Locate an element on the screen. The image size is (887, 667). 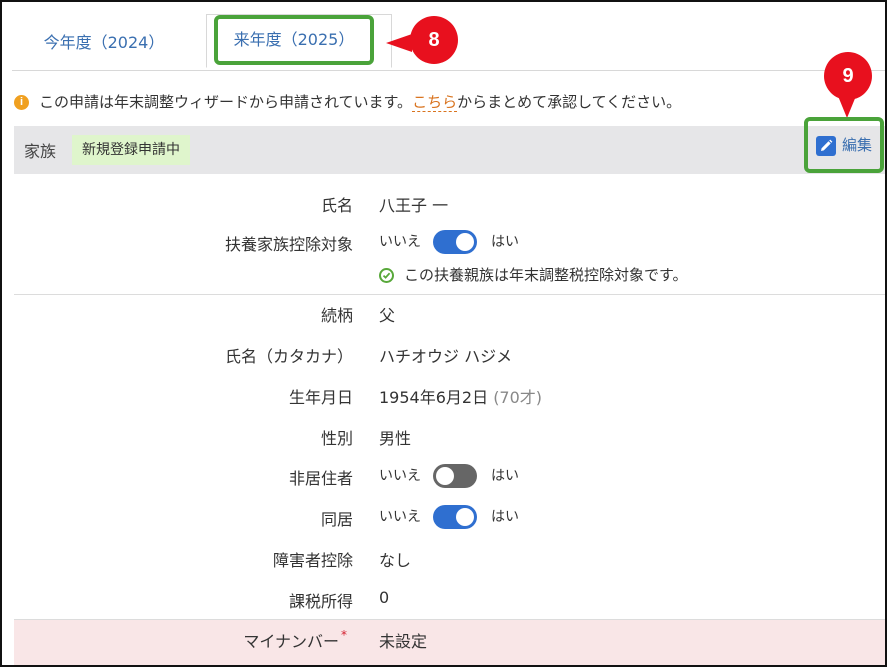
non-resident-off-text: いいえ is located at coordinates (400, 476).